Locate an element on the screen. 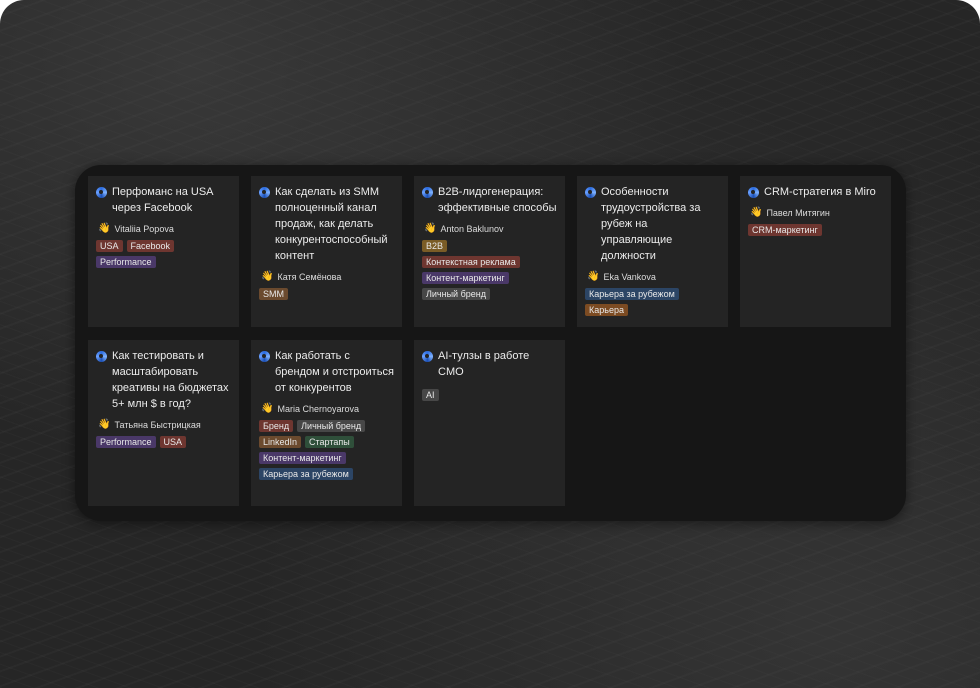 The image size is (980, 688). card-author: Vitaliia Popova is located at coordinates (144, 229).